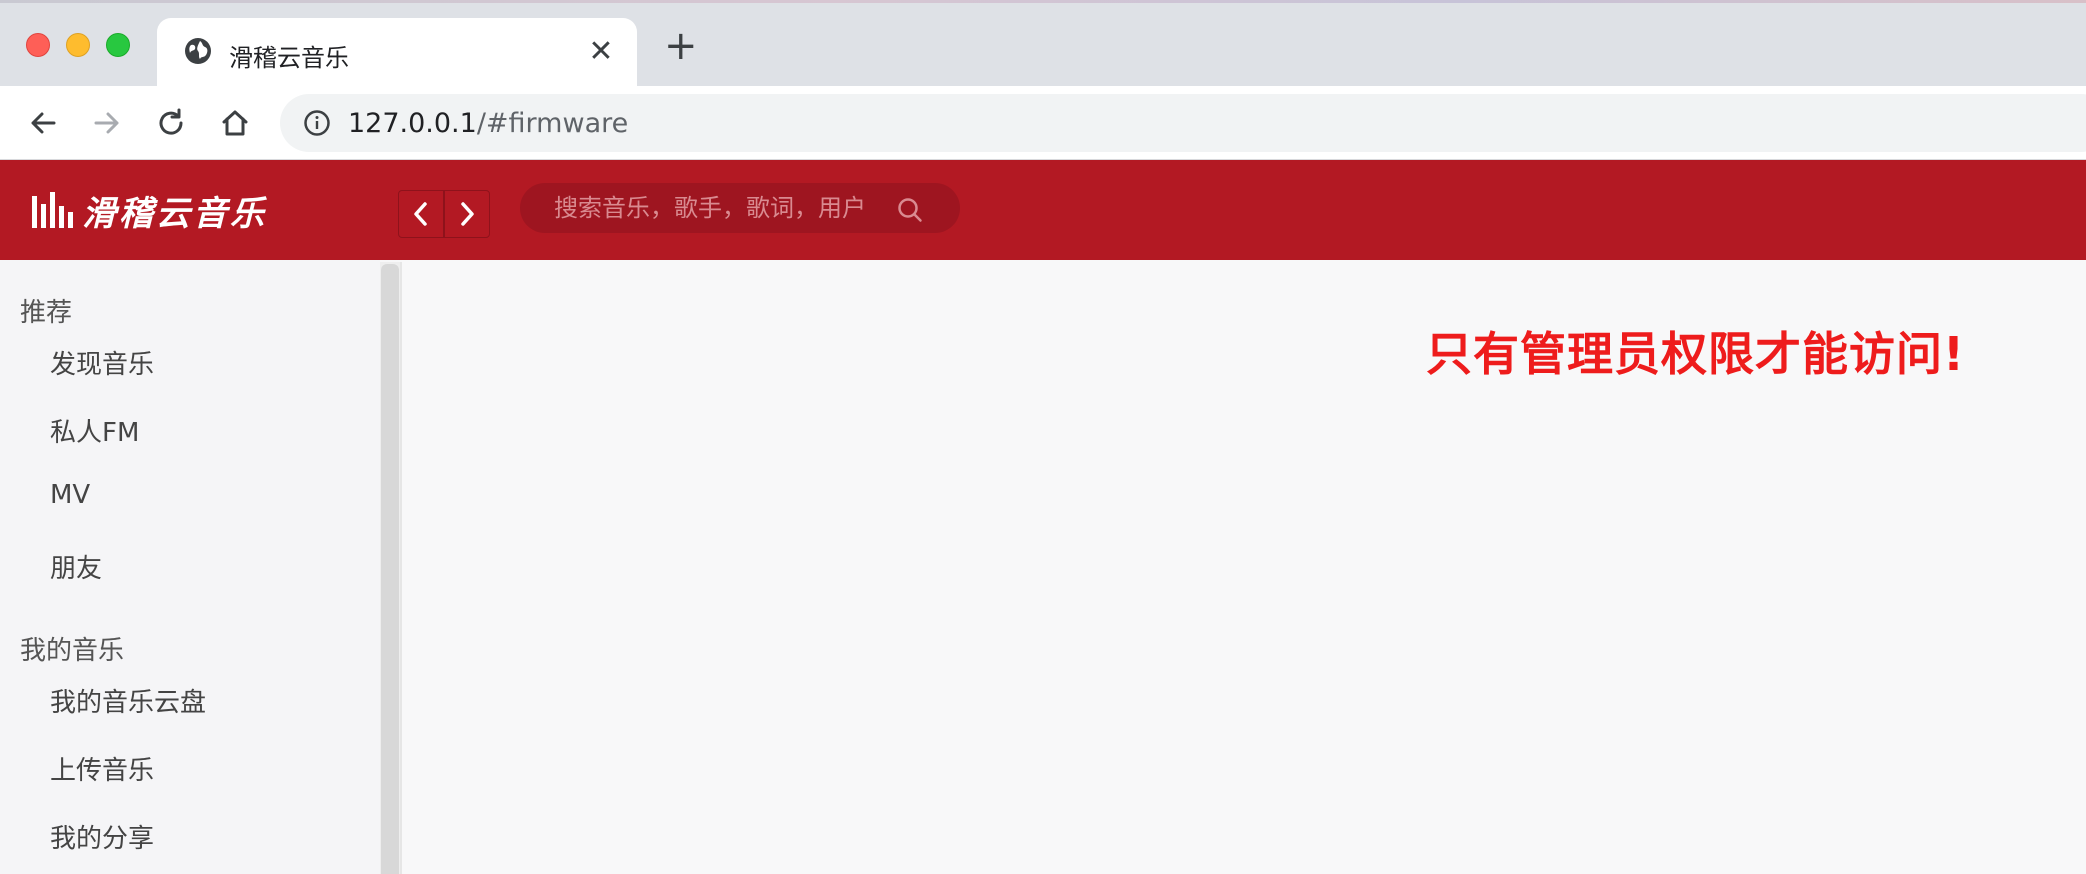  Describe the element at coordinates (190, 567) in the screenshot. I see `sidebar: 推荐 发现音乐 私人FM MV 朋友 我的音乐 我的音乐云盘 上传音乐 我的分享` at that location.